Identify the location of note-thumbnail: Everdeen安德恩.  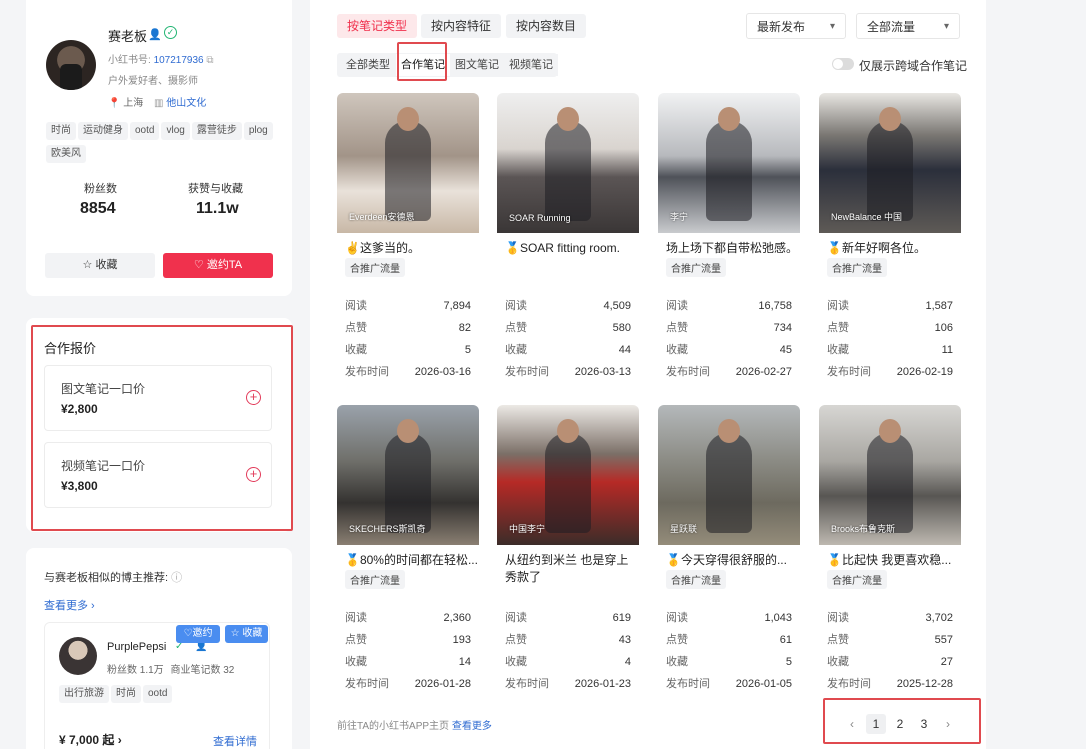
(408, 163).